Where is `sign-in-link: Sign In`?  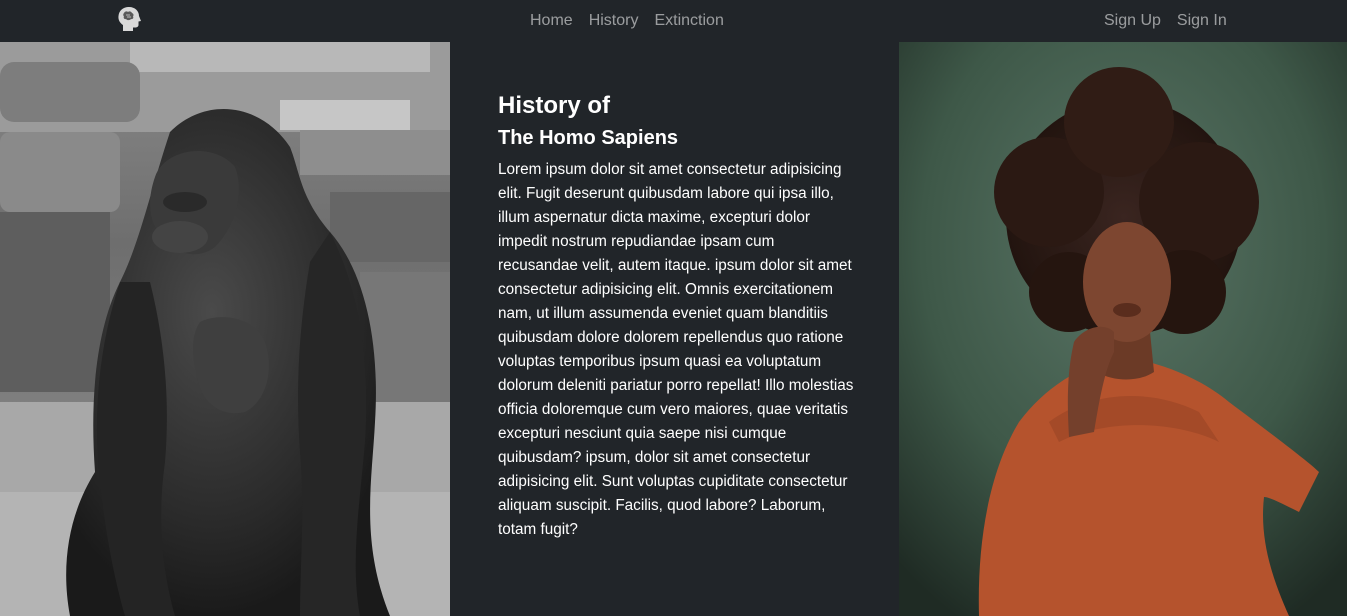 sign-in-link: Sign In is located at coordinates (1202, 21).